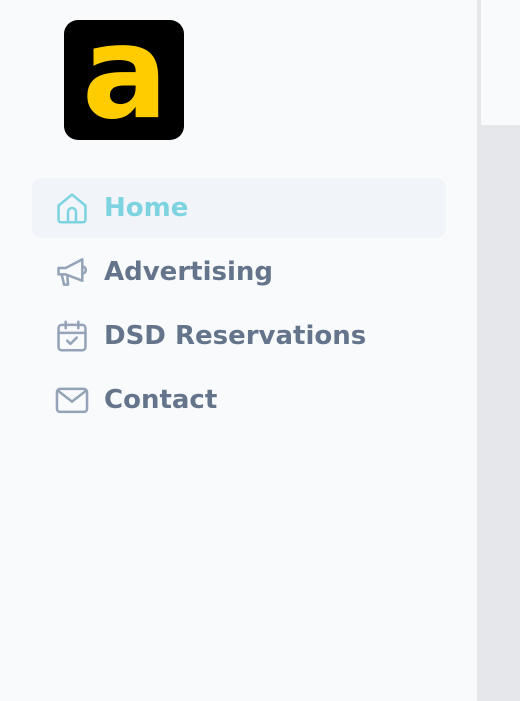  What do you see at coordinates (239, 400) in the screenshot?
I see `sidebar-item-contact: Contact` at bounding box center [239, 400].